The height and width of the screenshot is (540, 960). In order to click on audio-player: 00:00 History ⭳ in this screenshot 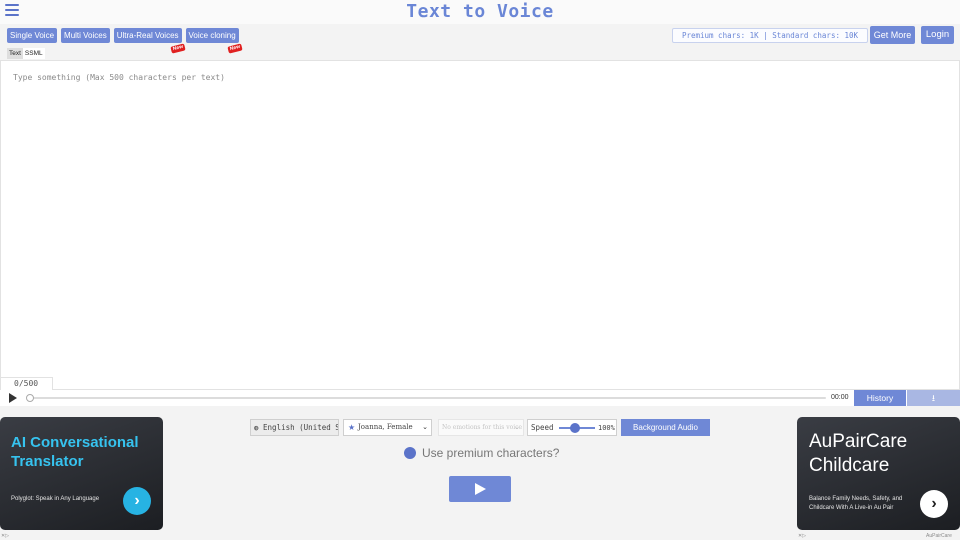, I will do `click(480, 398)`.